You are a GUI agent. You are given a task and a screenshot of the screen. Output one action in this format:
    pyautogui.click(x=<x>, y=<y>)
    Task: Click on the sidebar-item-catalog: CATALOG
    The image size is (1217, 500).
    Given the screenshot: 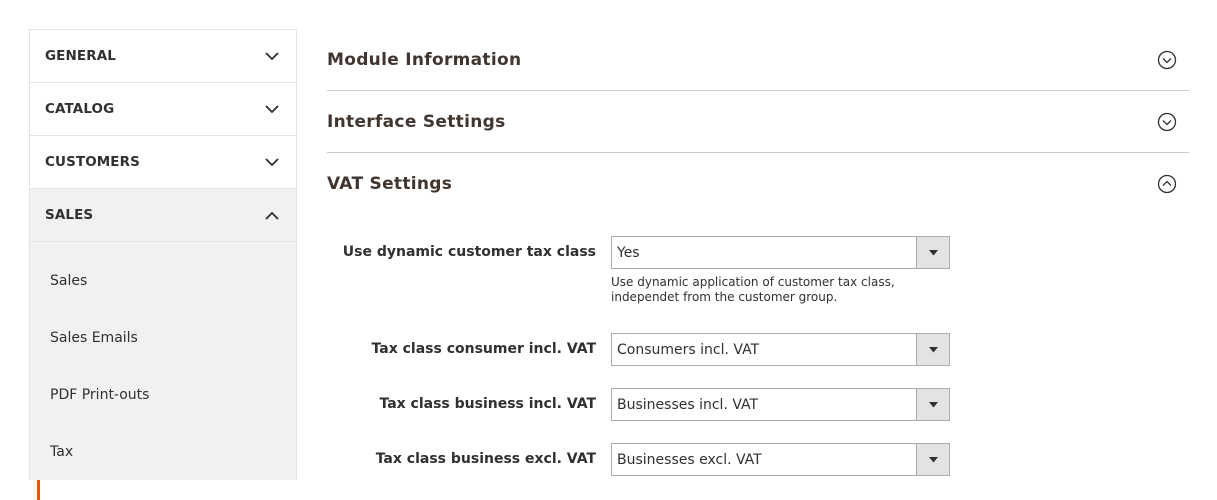 What is the action you would take?
    pyautogui.click(x=163, y=109)
    